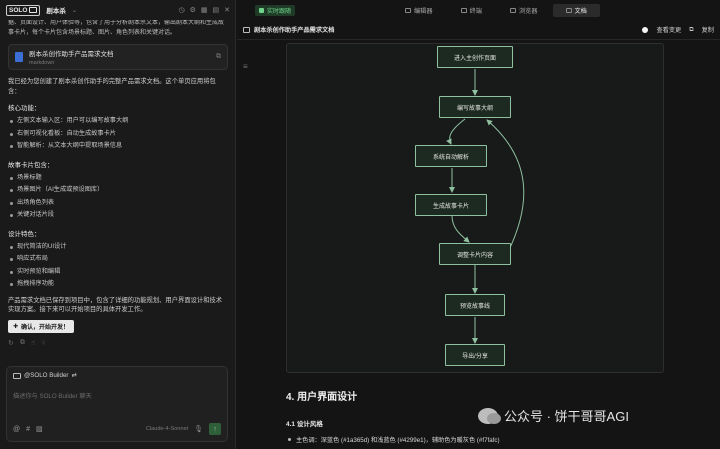 The height and width of the screenshot is (449, 720). Describe the element at coordinates (39, 429) in the screenshot. I see `image-icon: ▨` at that location.